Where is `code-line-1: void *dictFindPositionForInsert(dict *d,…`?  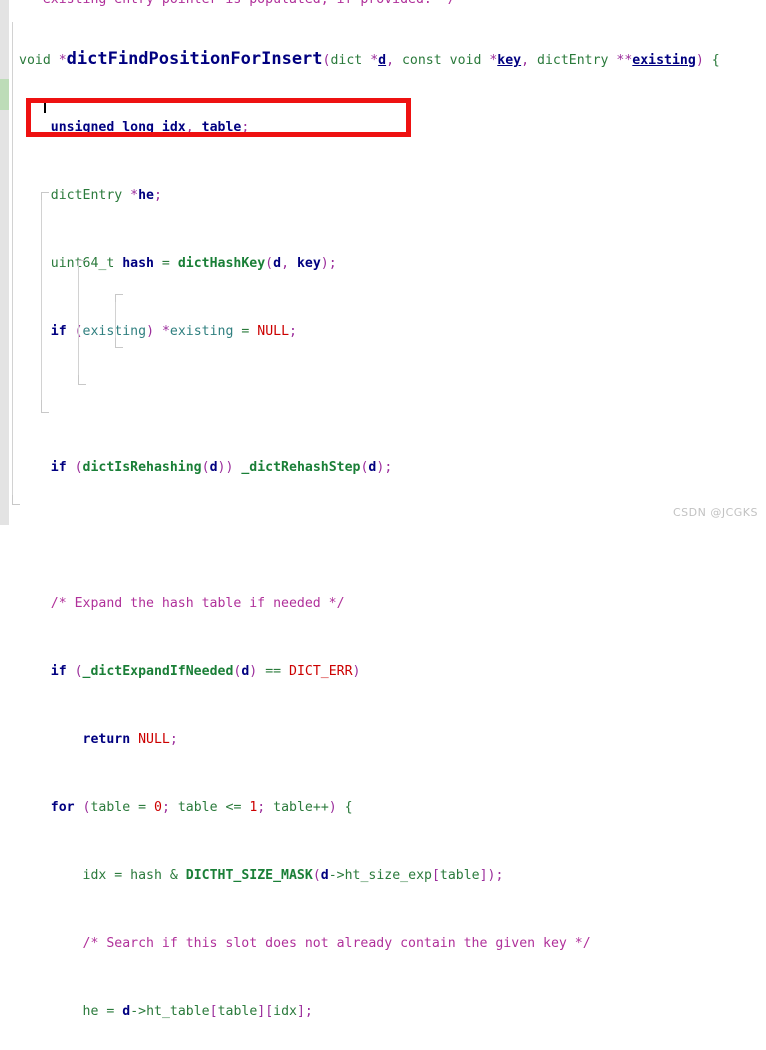
code-line-1: void *dictFindPositionForInsert(dict *d,… is located at coordinates (369, 59).